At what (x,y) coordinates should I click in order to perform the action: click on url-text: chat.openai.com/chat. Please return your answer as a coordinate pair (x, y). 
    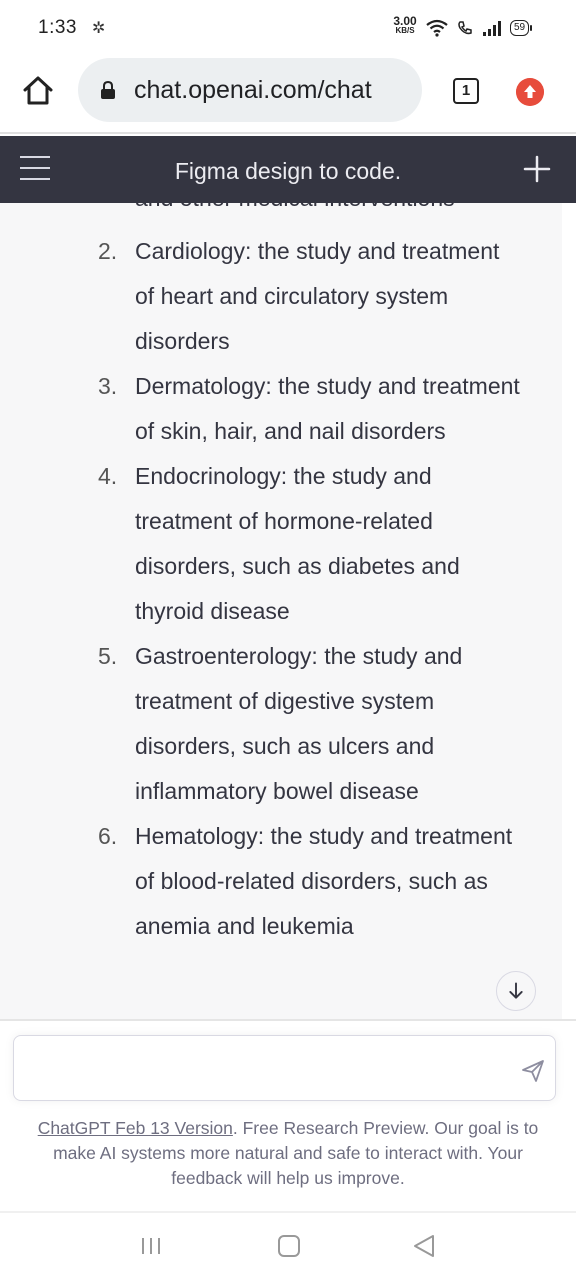
    Looking at the image, I should click on (253, 90).